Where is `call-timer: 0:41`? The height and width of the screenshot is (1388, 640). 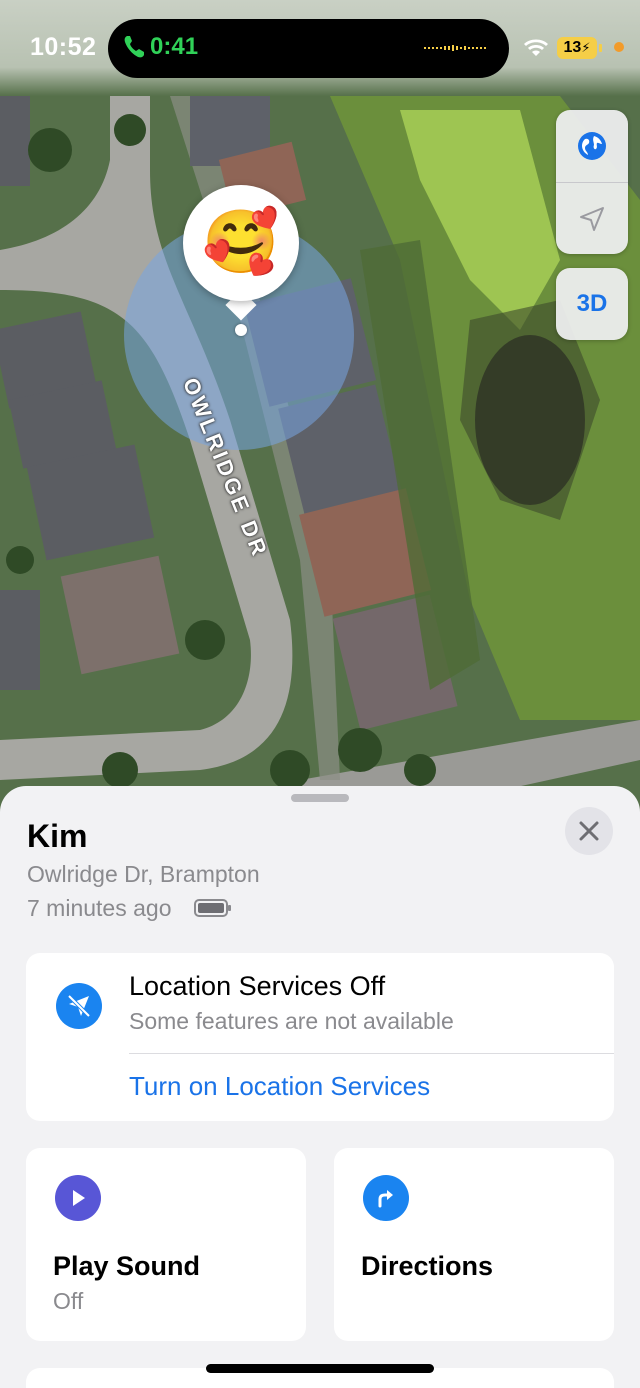
call-timer: 0:41 is located at coordinates (174, 46).